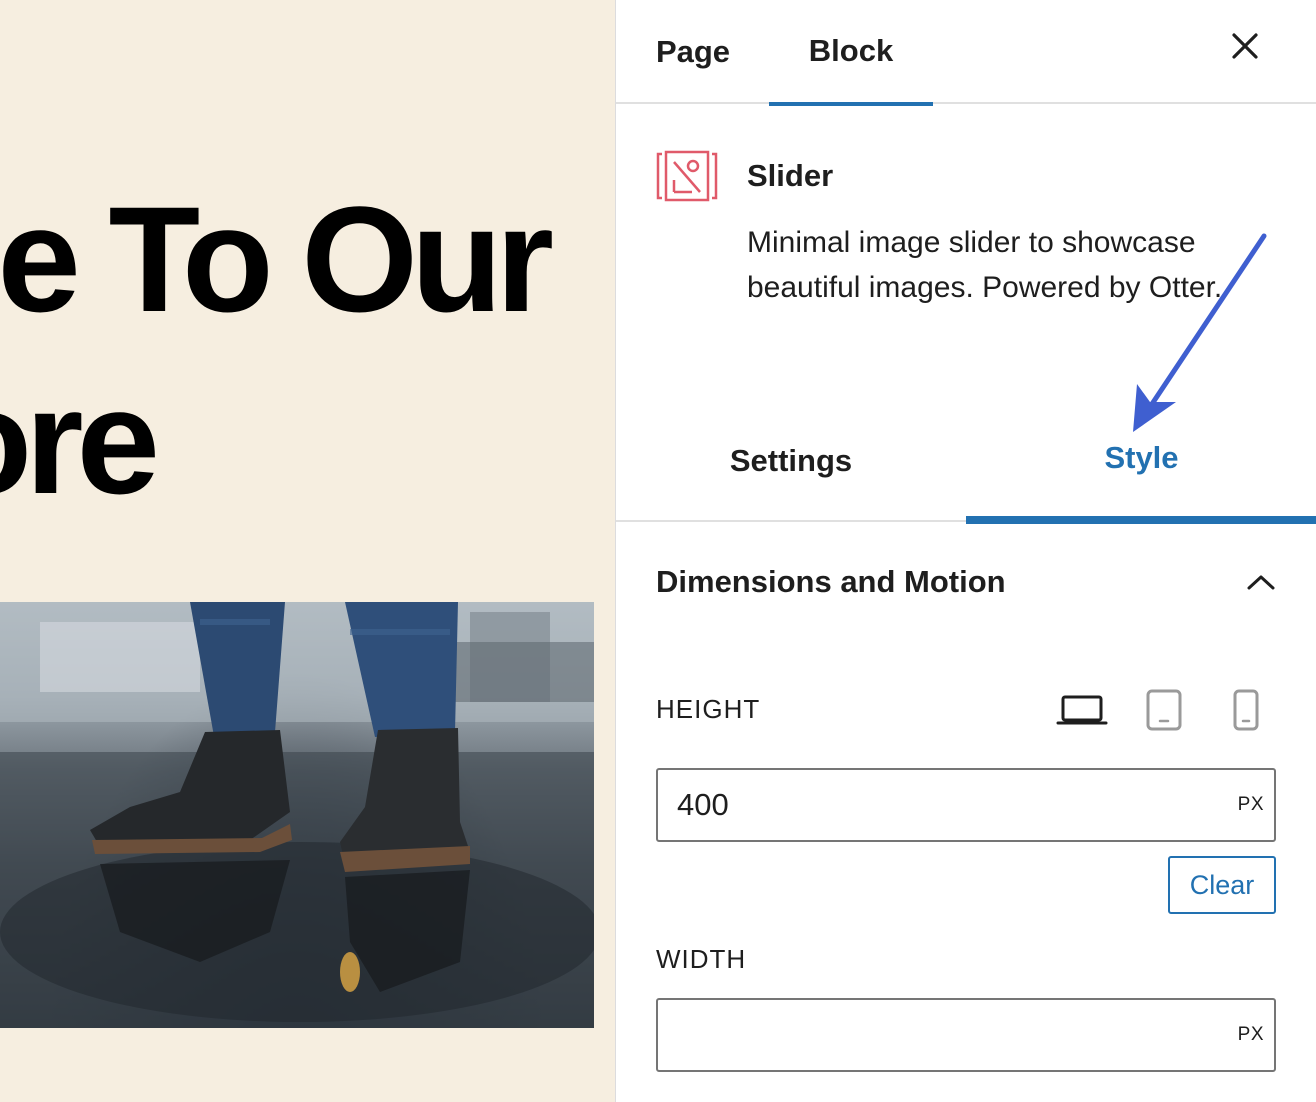 This screenshot has width=1316, height=1102. I want to click on height-unit-control: PX, so click(966, 805).